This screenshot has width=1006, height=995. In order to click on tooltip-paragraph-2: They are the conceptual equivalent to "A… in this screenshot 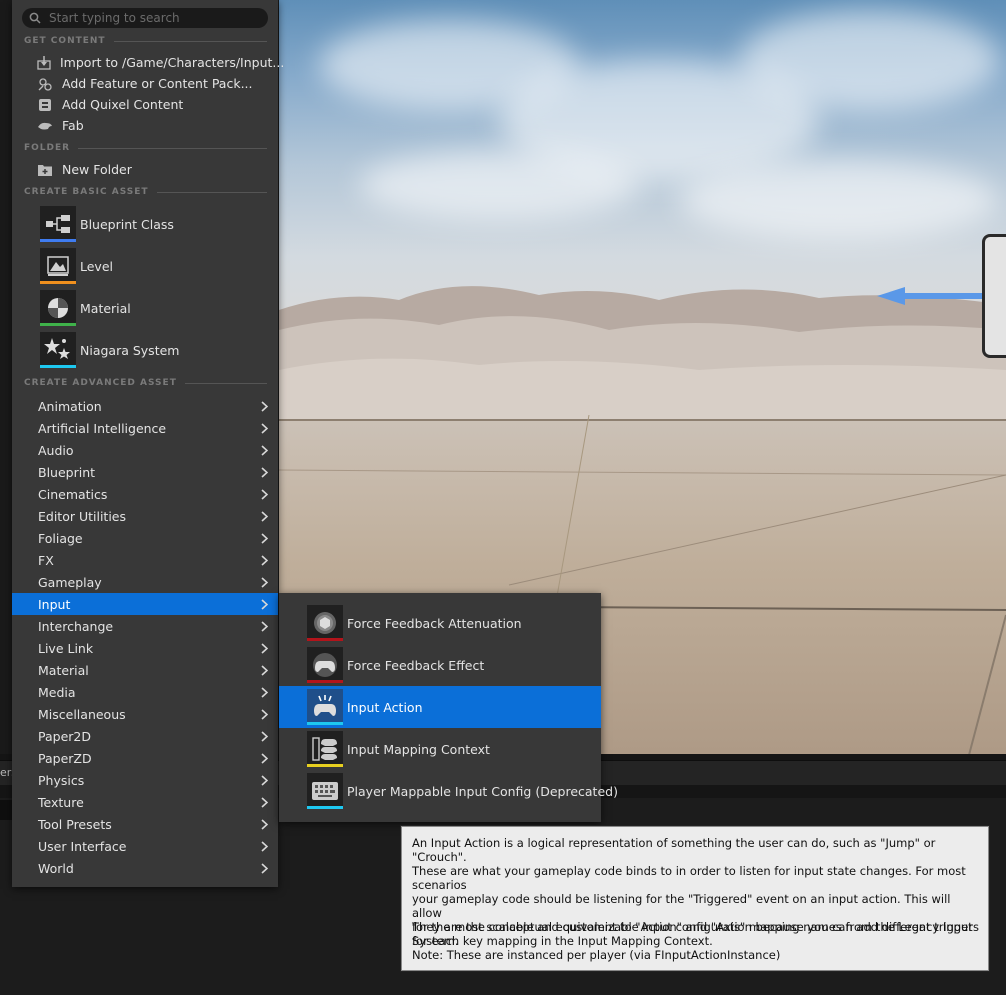, I will do `click(692, 934)`.